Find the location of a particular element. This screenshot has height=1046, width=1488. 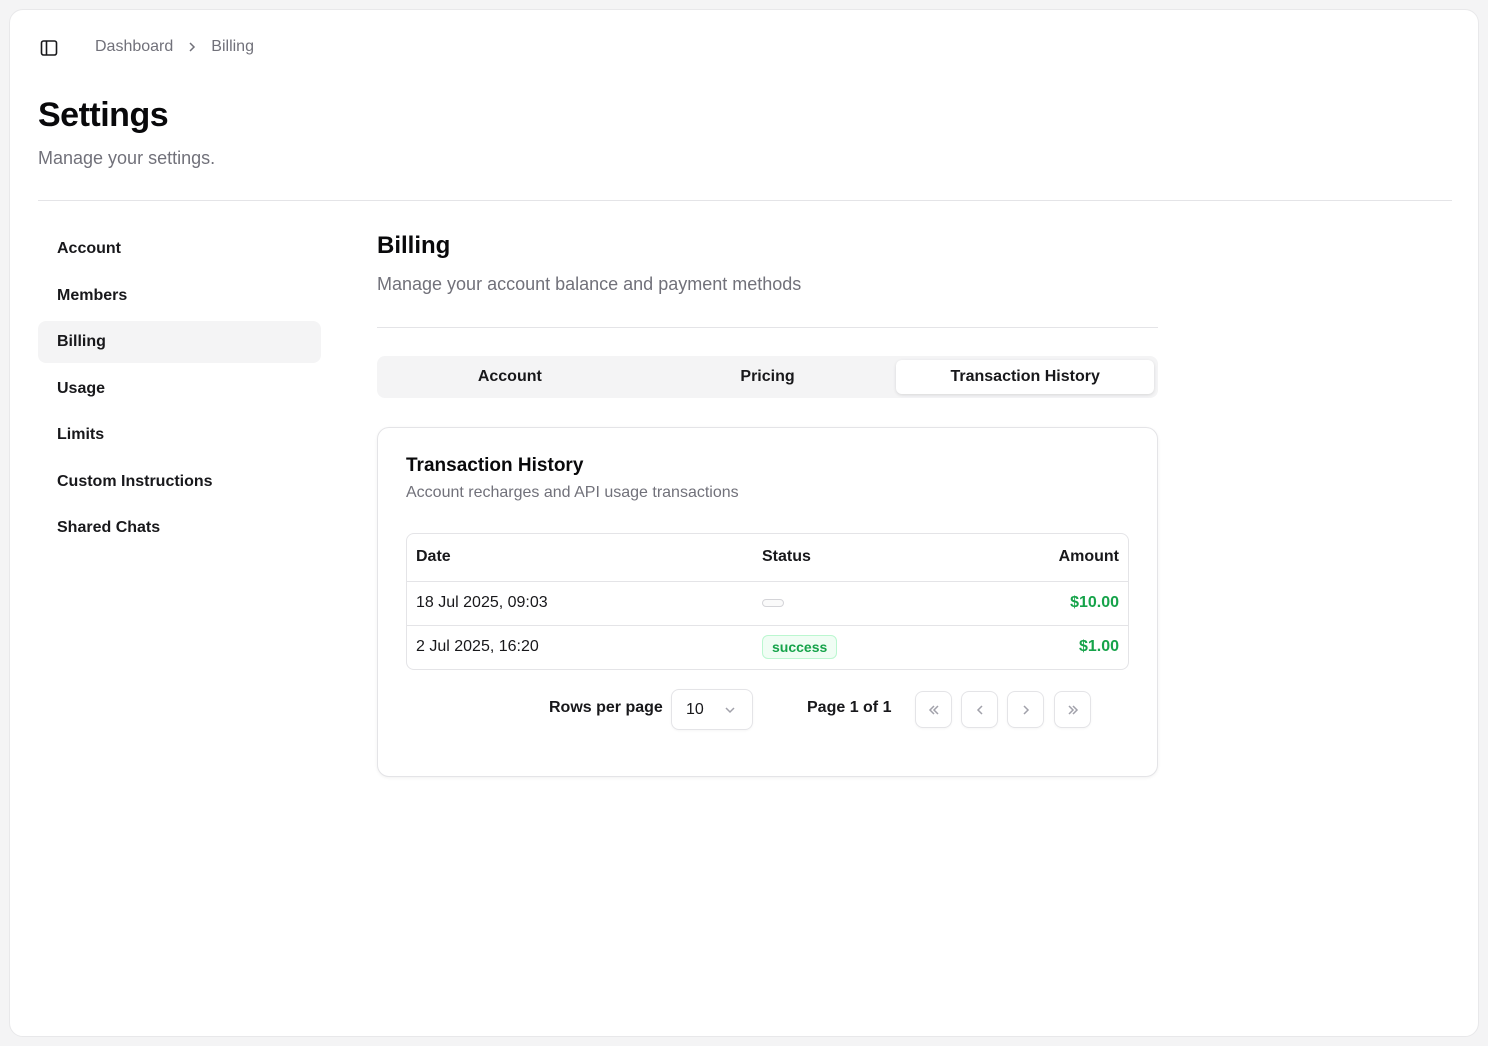

table-header-row: Date Status Amount is located at coordinates (767, 558).